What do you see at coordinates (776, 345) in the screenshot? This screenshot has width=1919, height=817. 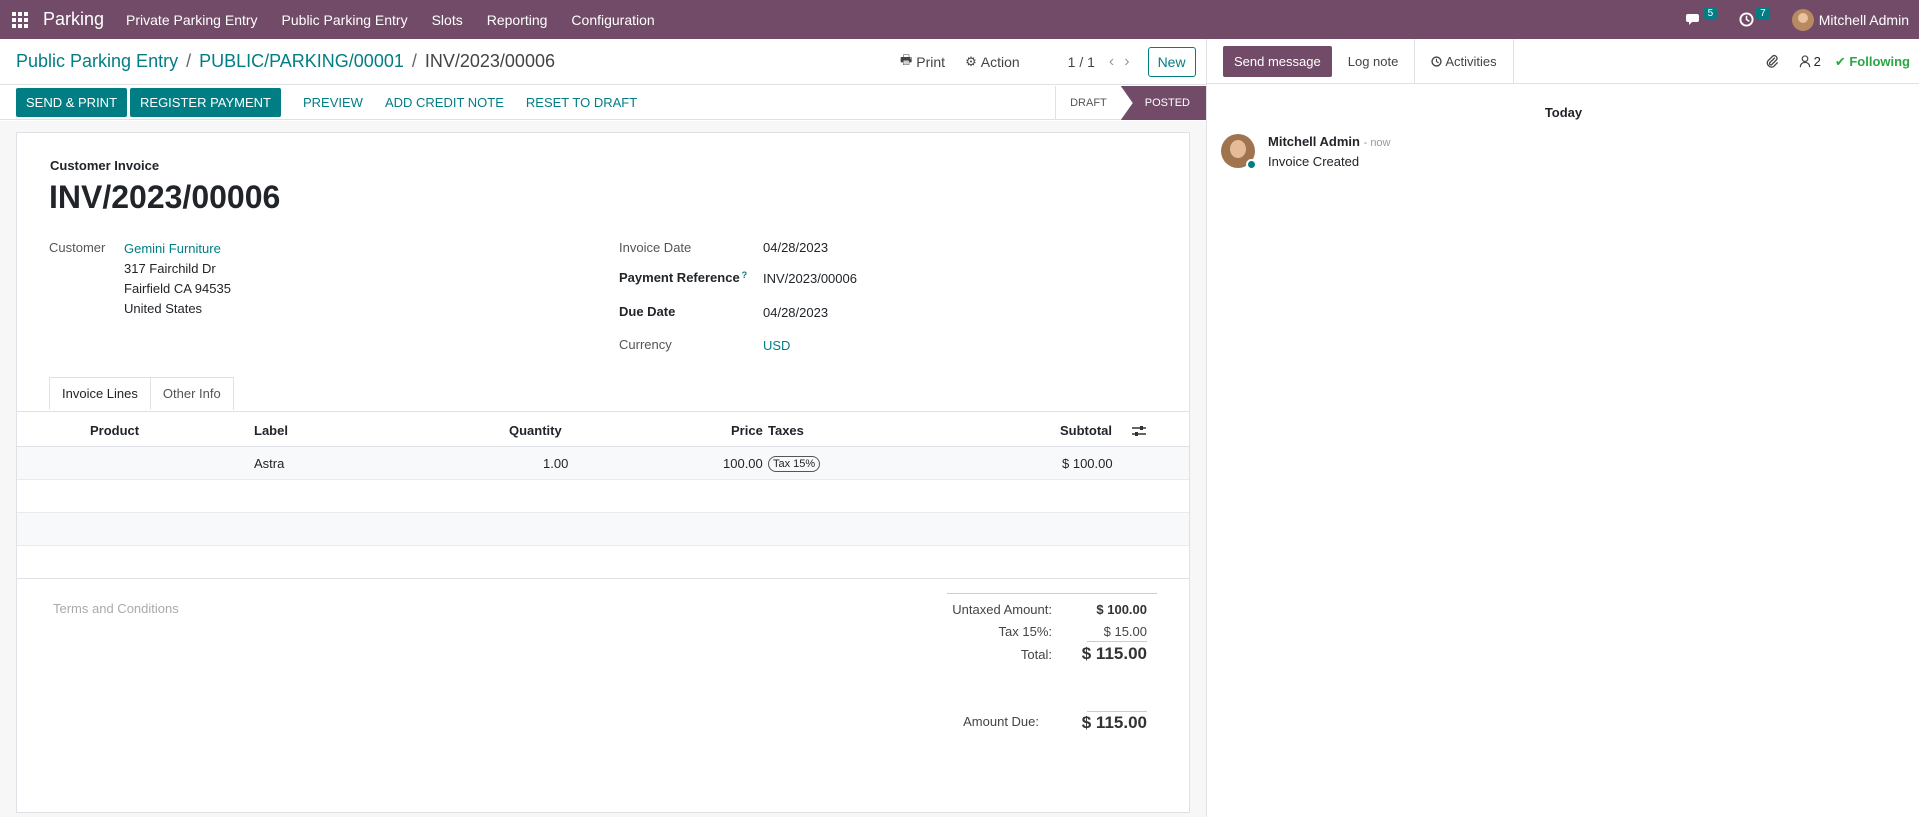 I see `currency-value: USD` at bounding box center [776, 345].